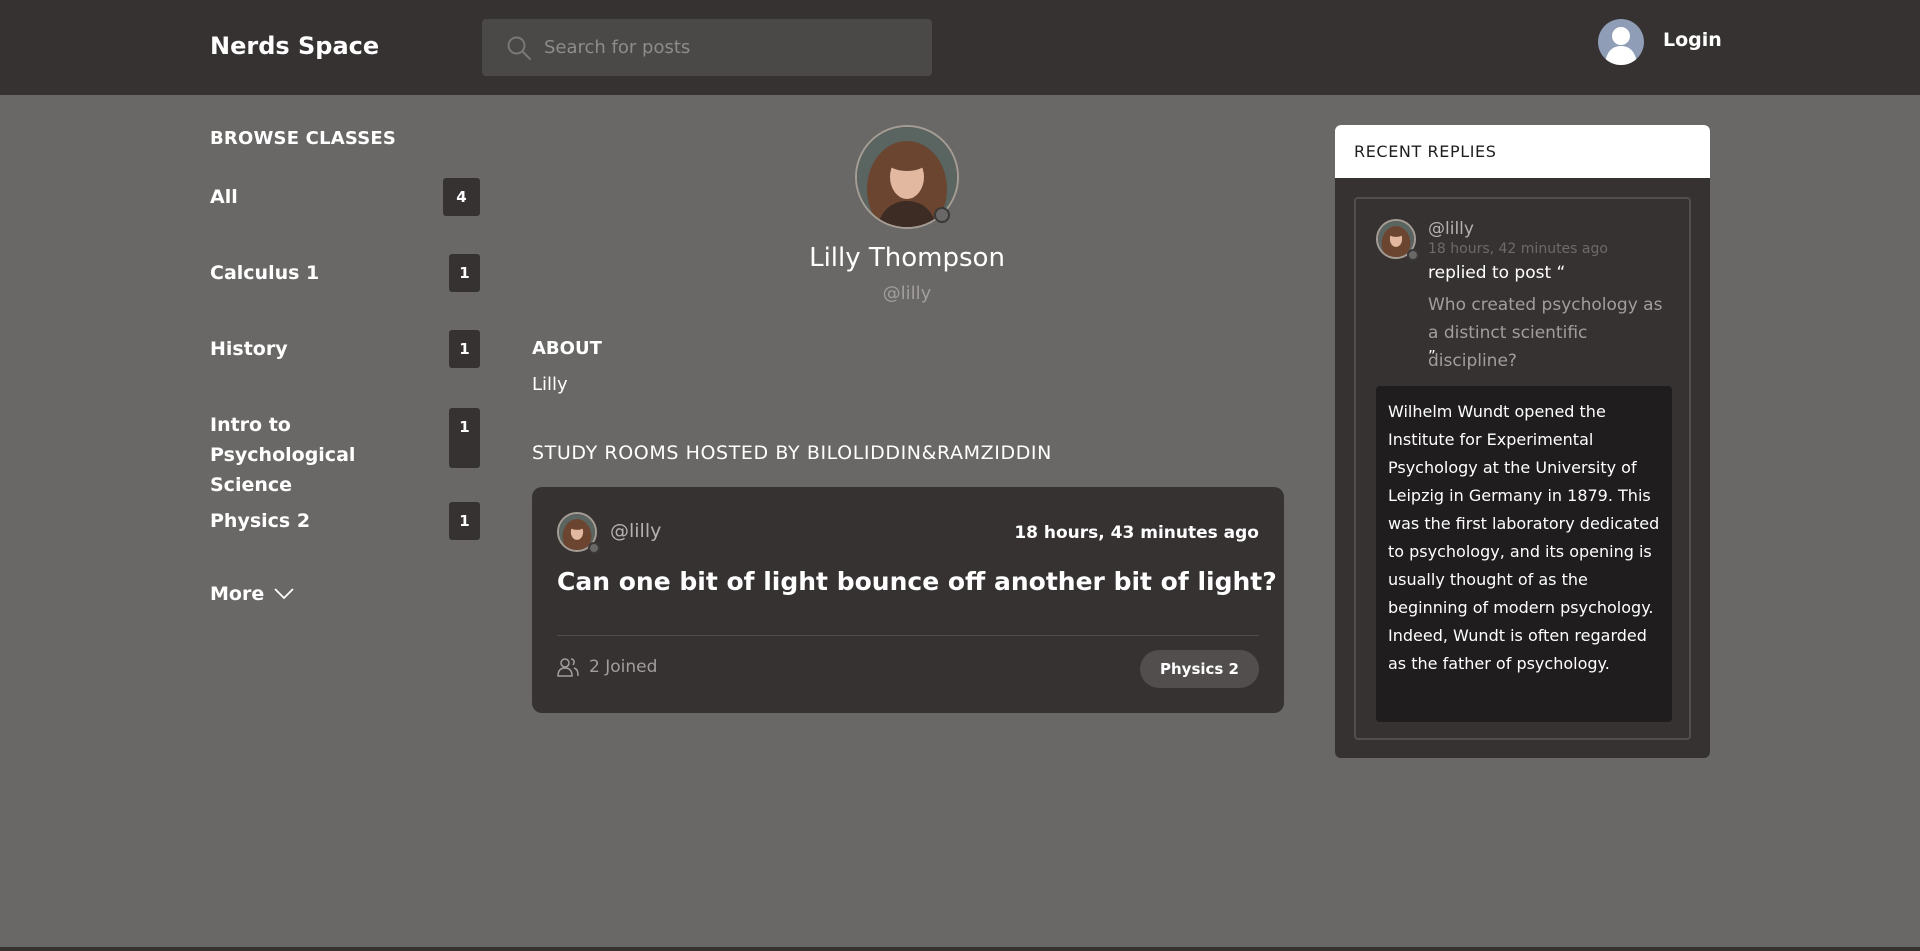 The image size is (1920, 951). I want to click on login-avatar, so click(1621, 42).